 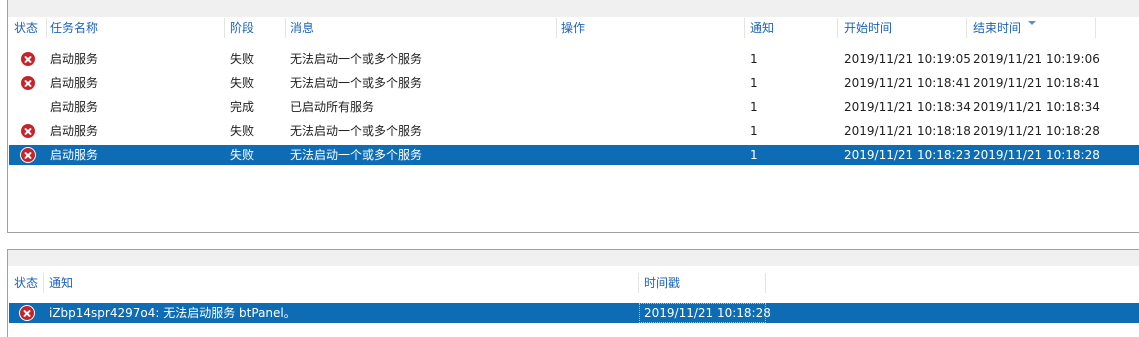 What do you see at coordinates (573, 9) in the screenshot?
I see `tasks-toolbar-strip` at bounding box center [573, 9].